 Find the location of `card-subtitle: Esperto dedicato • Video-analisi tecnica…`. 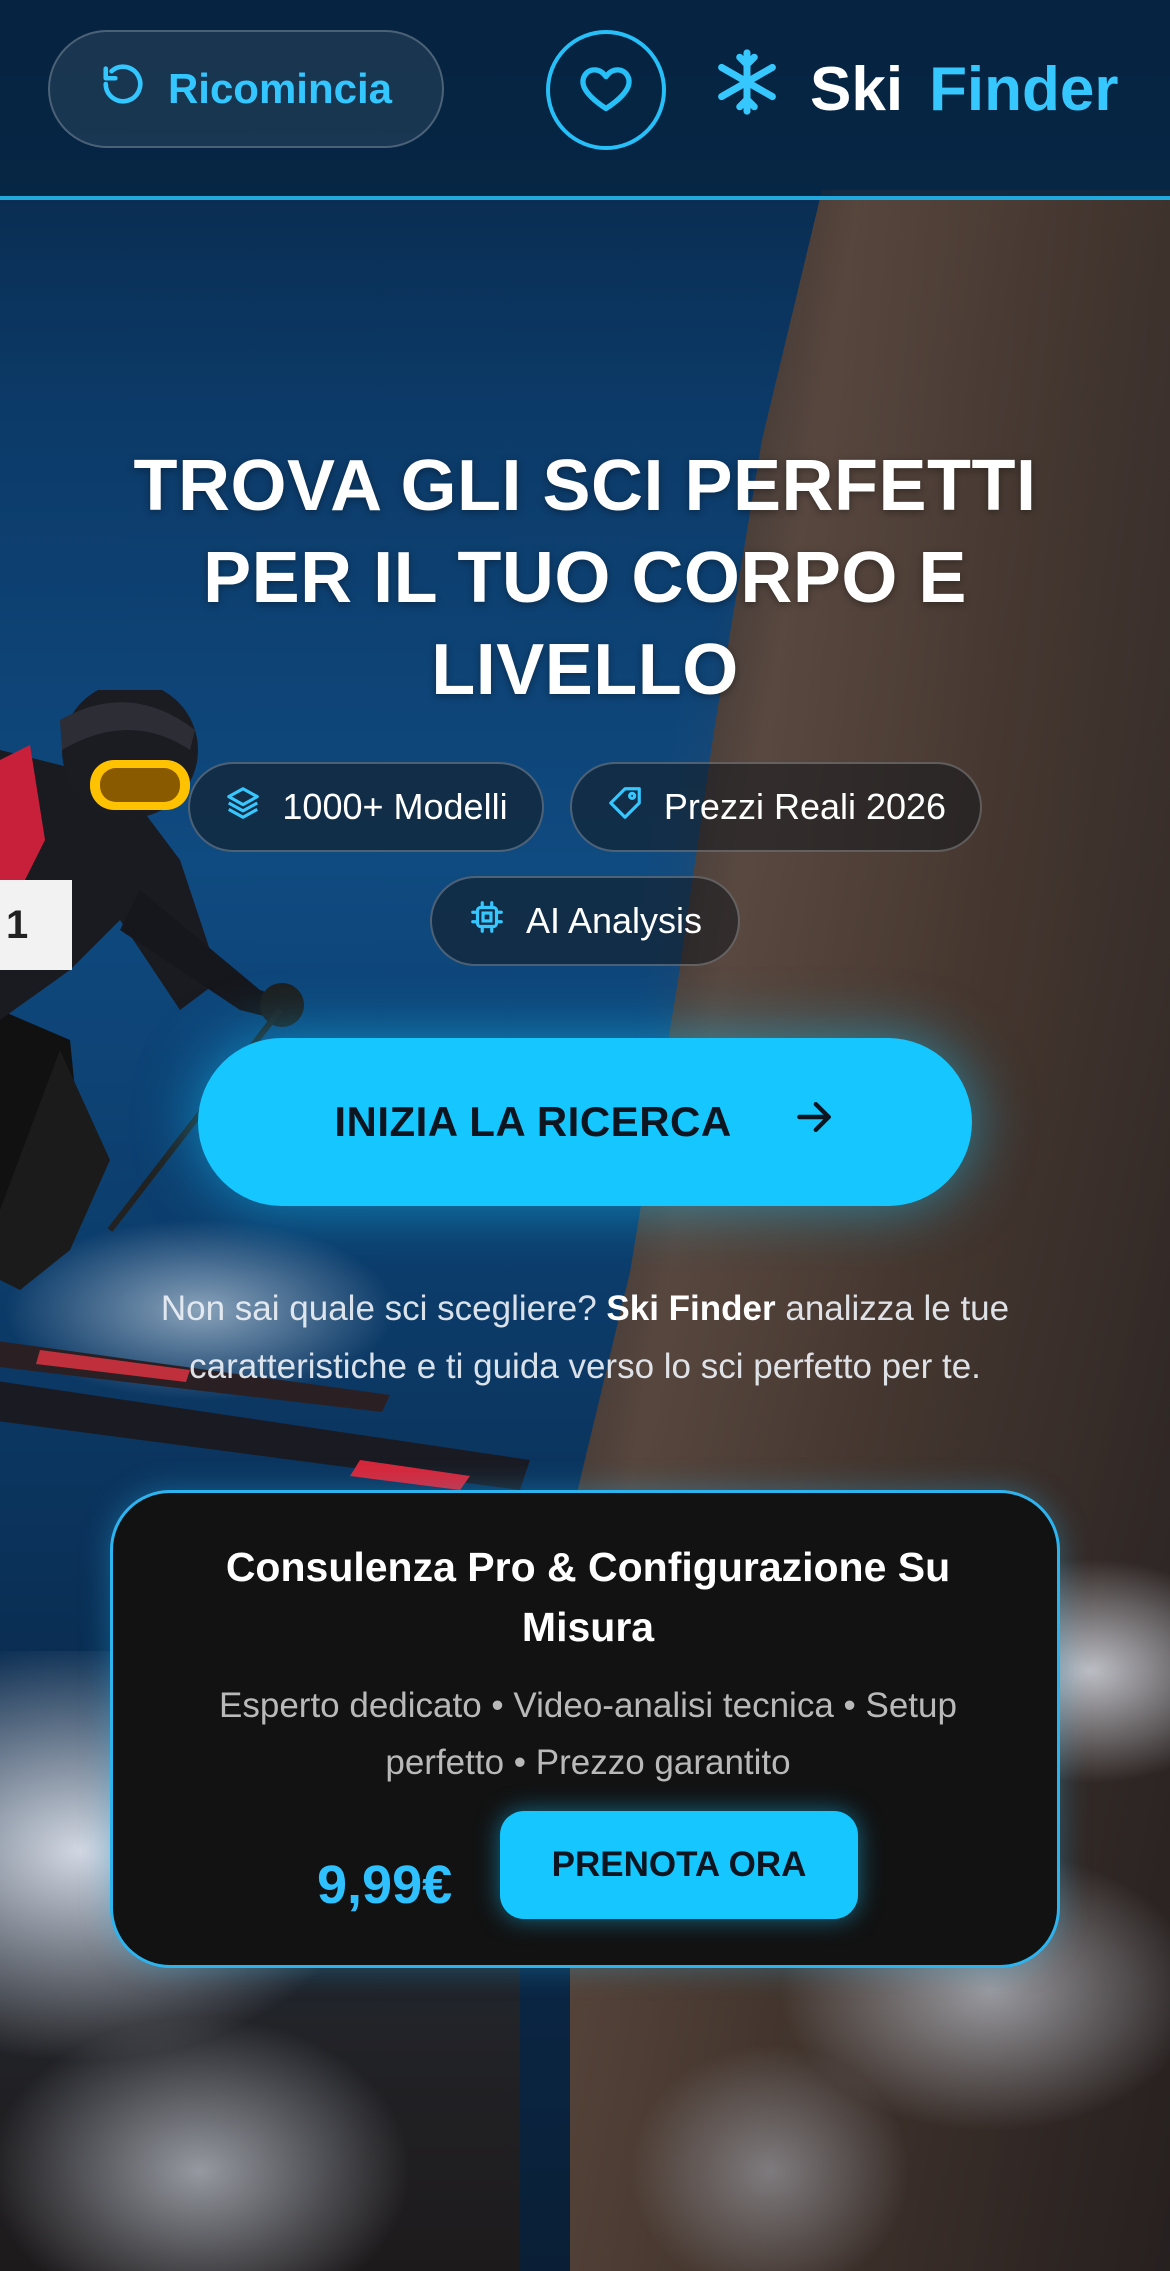

card-subtitle: Esperto dedicato • Video-analisi tecnica… is located at coordinates (588, 1734).